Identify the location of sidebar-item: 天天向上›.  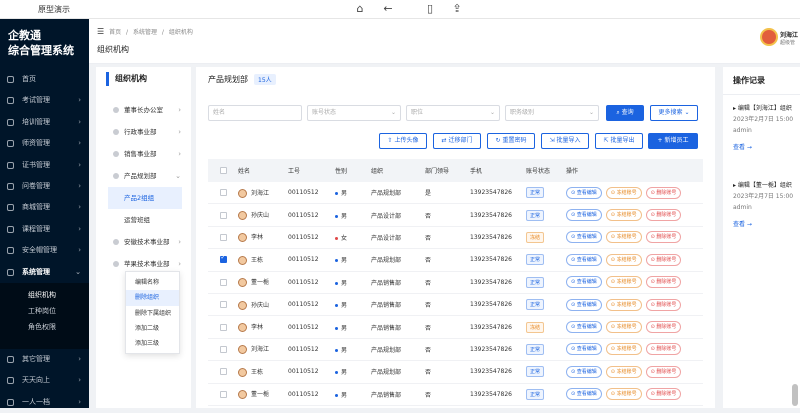
(44, 380).